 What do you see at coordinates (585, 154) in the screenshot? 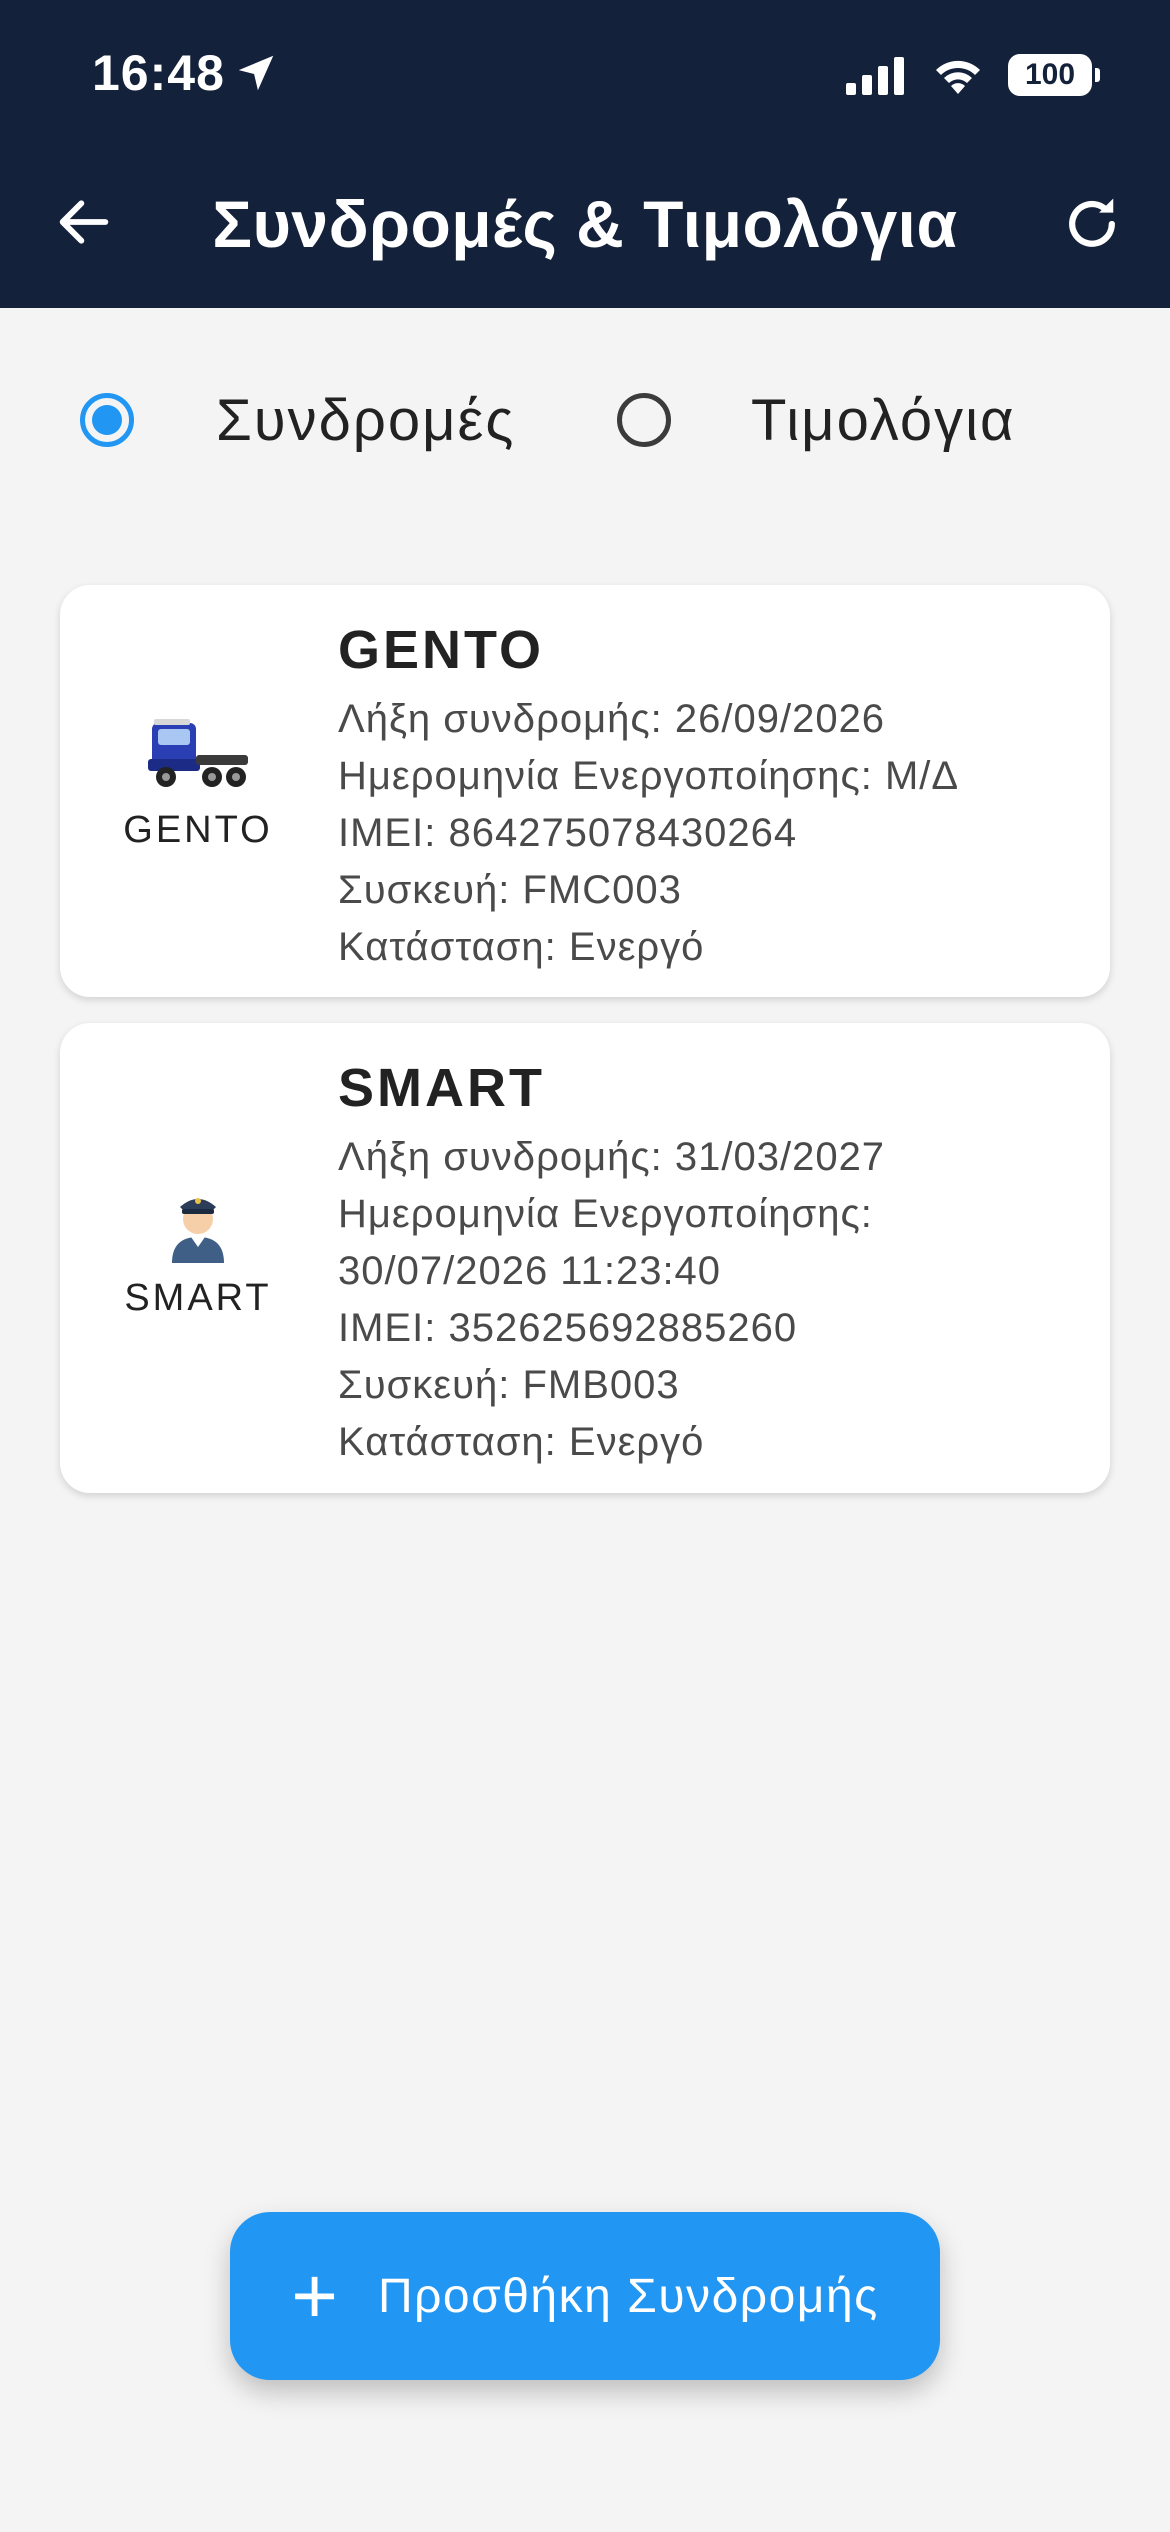
I see `app-header: 16:48 100 Συνδρομές & Τιμολόγια` at bounding box center [585, 154].